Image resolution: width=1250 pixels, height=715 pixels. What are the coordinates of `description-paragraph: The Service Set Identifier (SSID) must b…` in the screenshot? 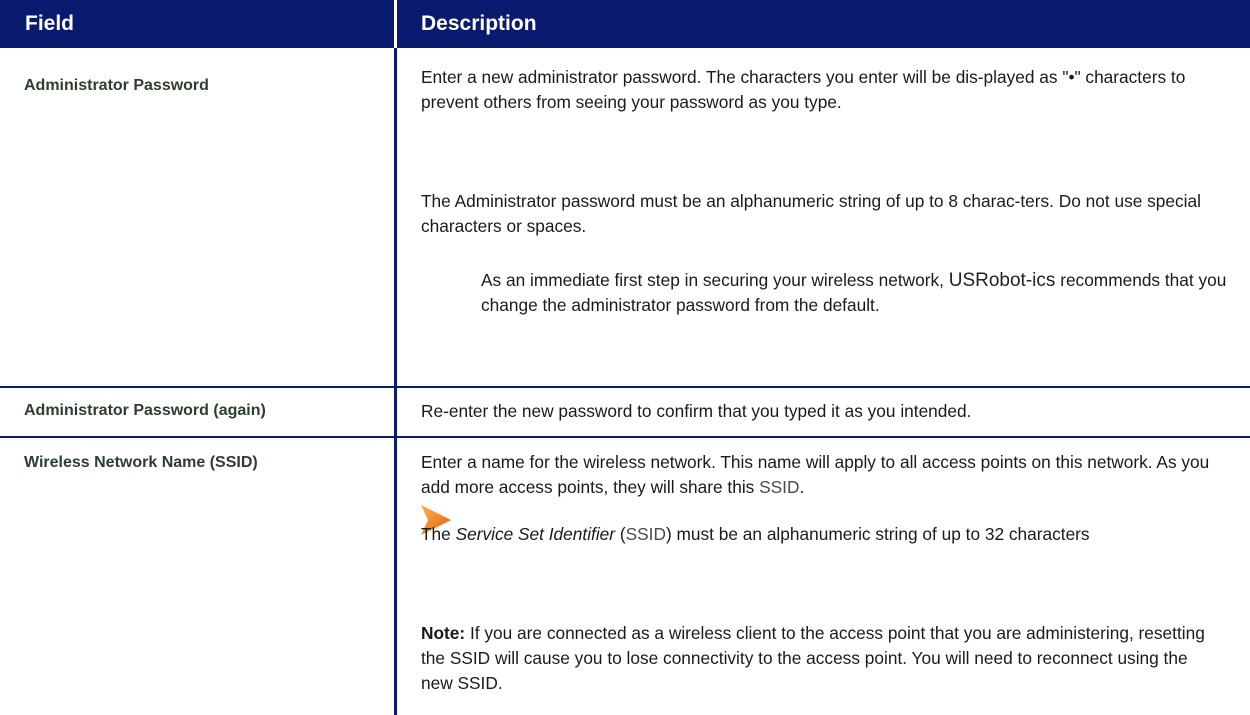 It's located at (755, 534).